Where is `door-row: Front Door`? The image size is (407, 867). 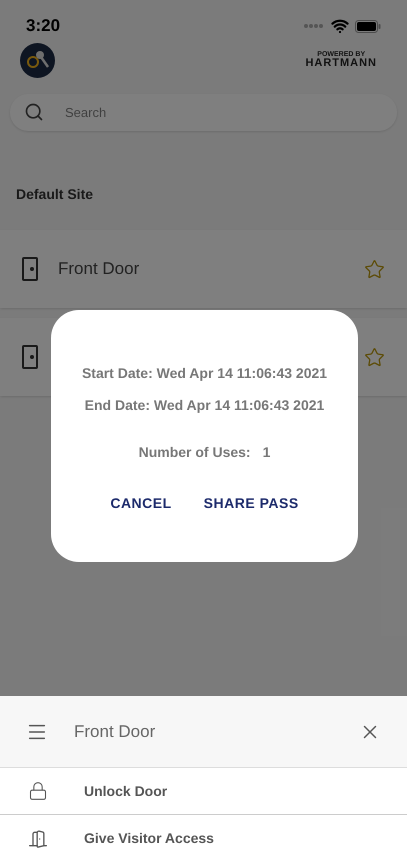 door-row: Front Door is located at coordinates (203, 269).